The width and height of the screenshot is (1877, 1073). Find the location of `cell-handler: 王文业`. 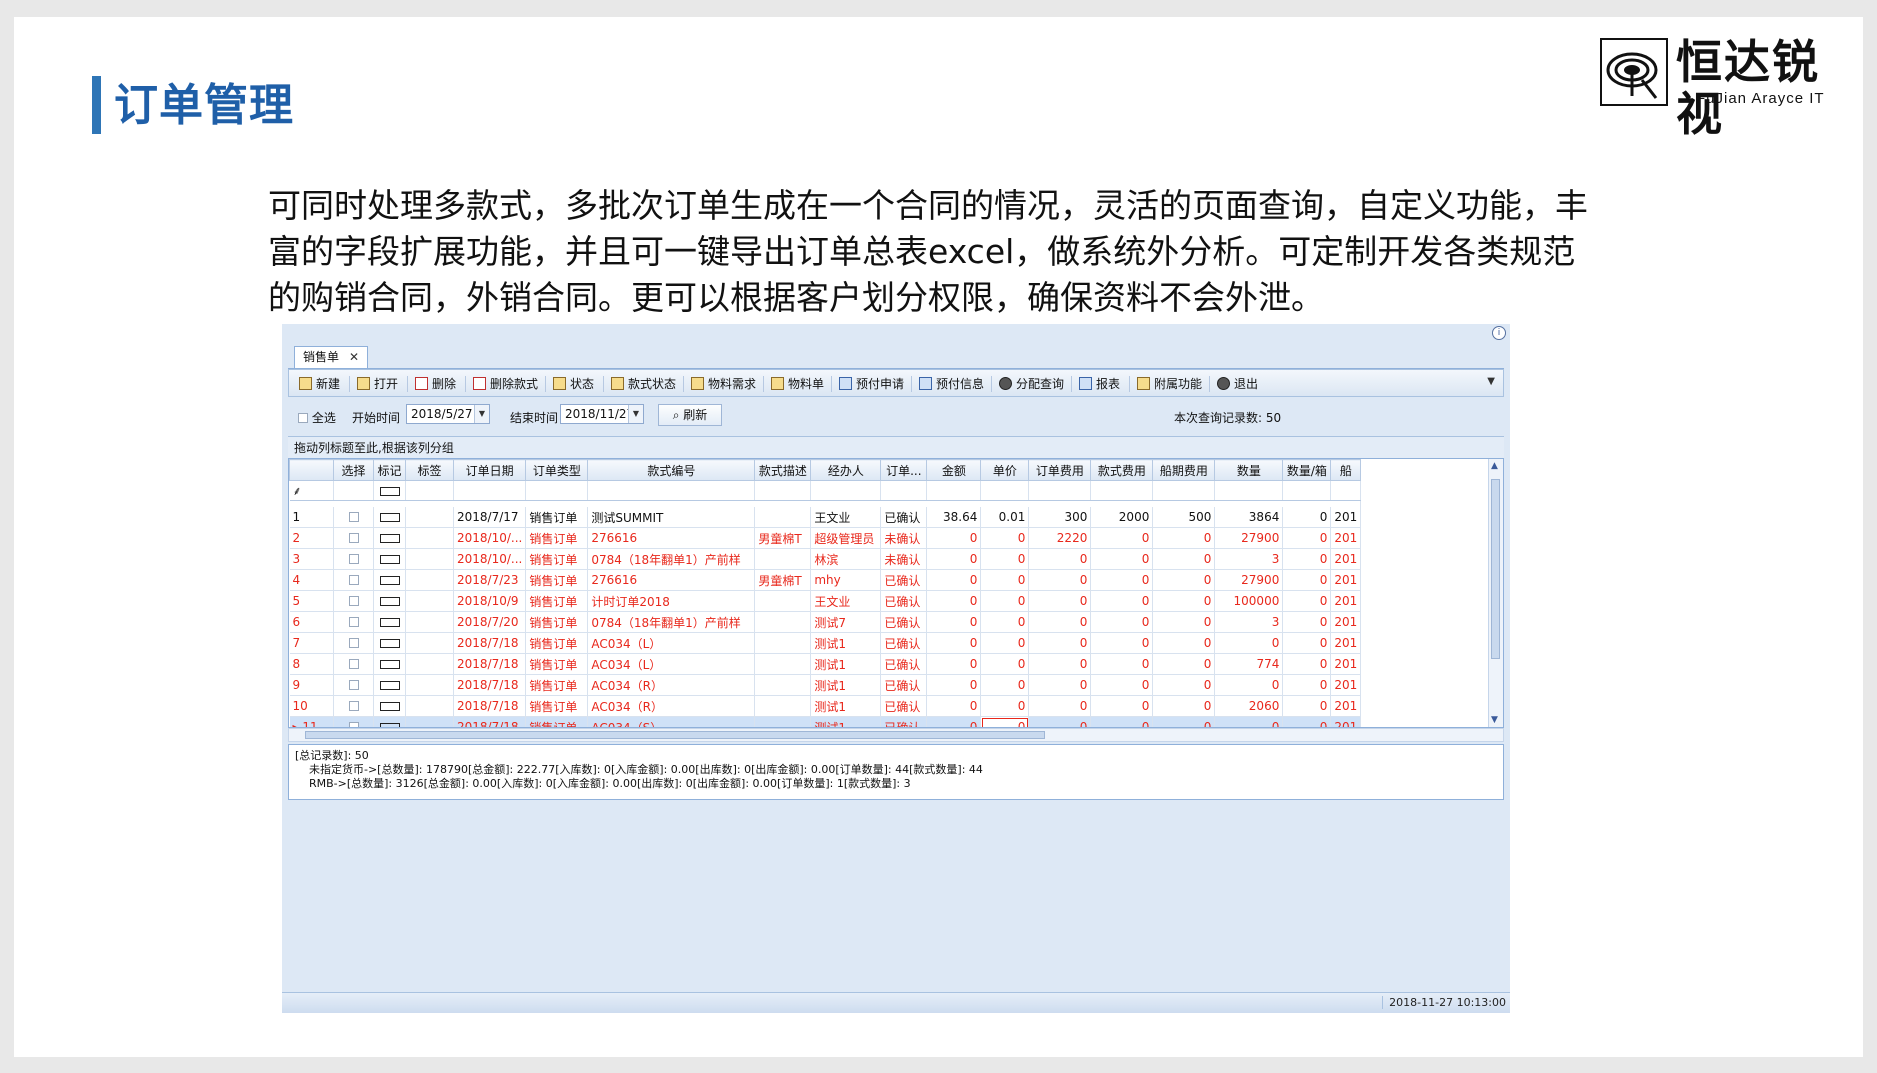

cell-handler: 王文业 is located at coordinates (846, 517).